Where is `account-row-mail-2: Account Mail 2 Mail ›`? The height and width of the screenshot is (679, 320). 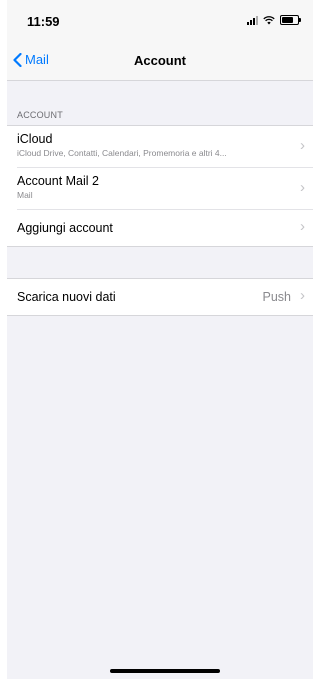 account-row-mail-2: Account Mail 2 Mail › is located at coordinates (160, 189).